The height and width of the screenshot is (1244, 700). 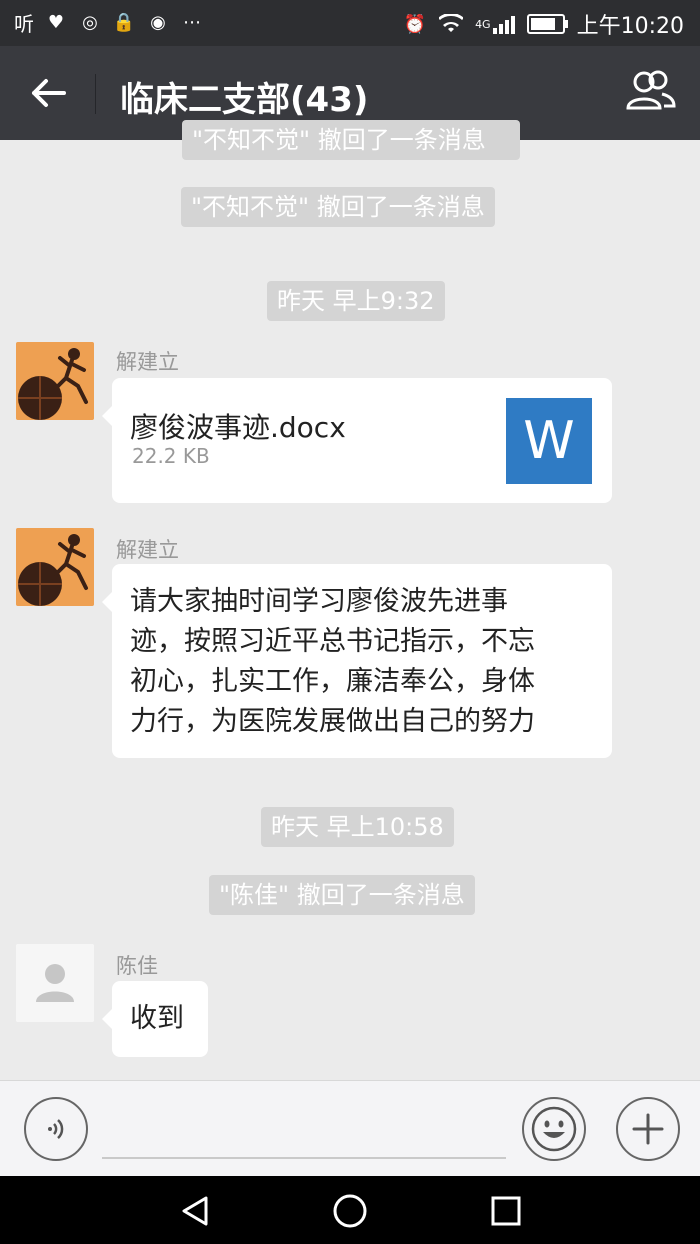 What do you see at coordinates (137, 966) in the screenshot?
I see `sender-name-3: 陈佳` at bounding box center [137, 966].